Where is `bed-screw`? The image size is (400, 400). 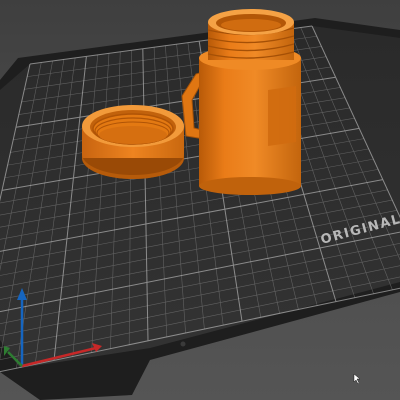
bed-screw is located at coordinates (183, 344).